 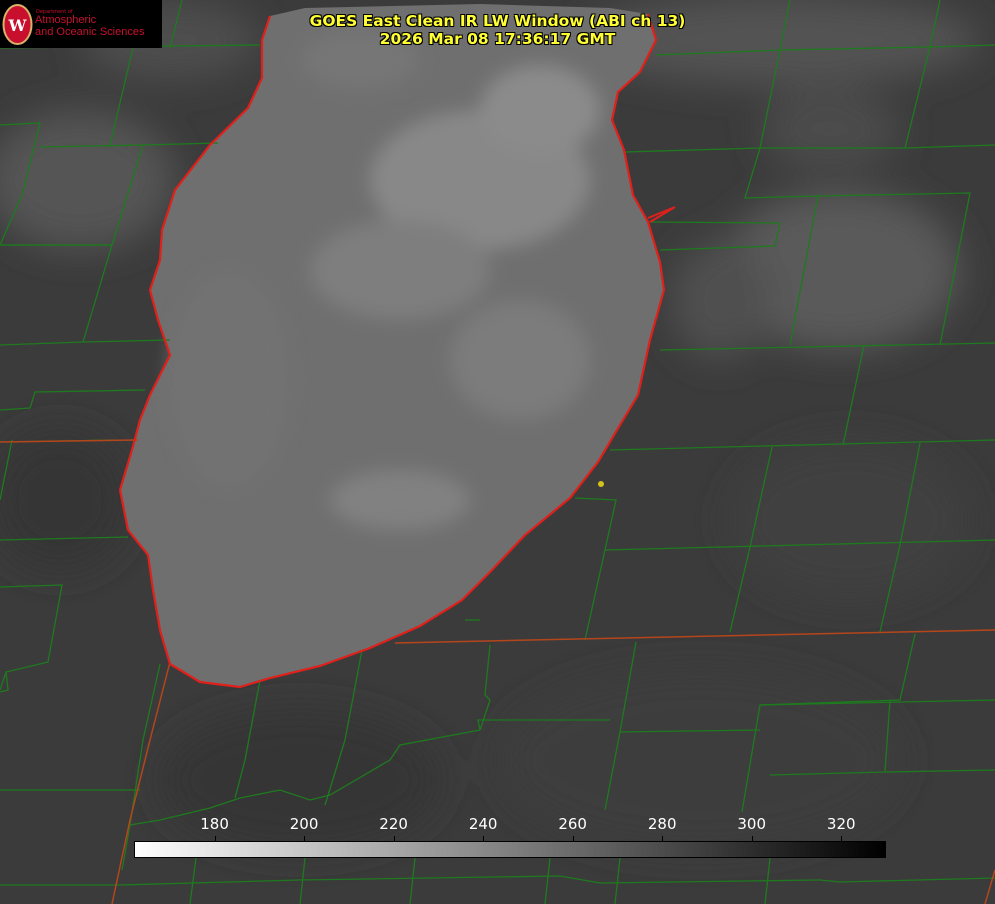 I want to click on temperature-colorbar, so click(x=510, y=849).